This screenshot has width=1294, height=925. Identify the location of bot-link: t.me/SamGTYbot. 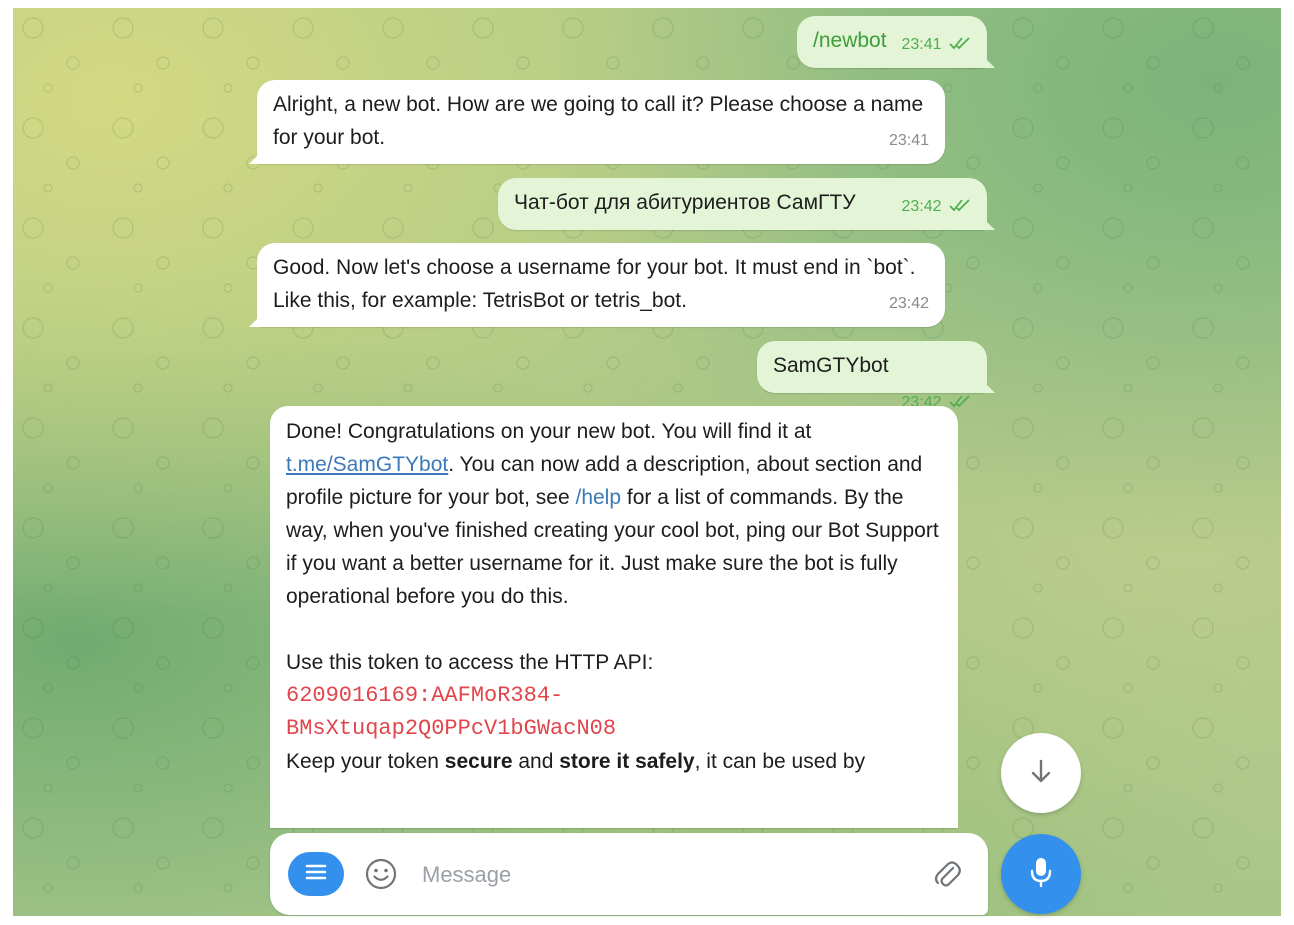
(367, 464).